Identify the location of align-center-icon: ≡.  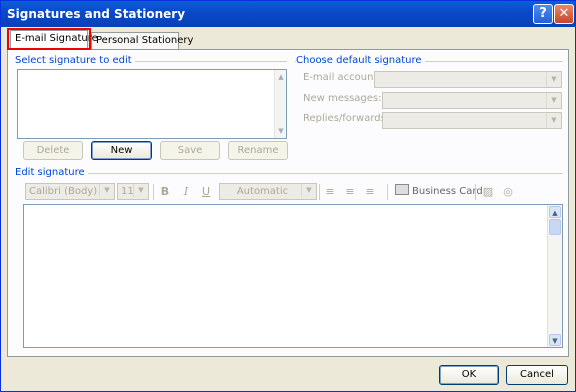
(350, 192).